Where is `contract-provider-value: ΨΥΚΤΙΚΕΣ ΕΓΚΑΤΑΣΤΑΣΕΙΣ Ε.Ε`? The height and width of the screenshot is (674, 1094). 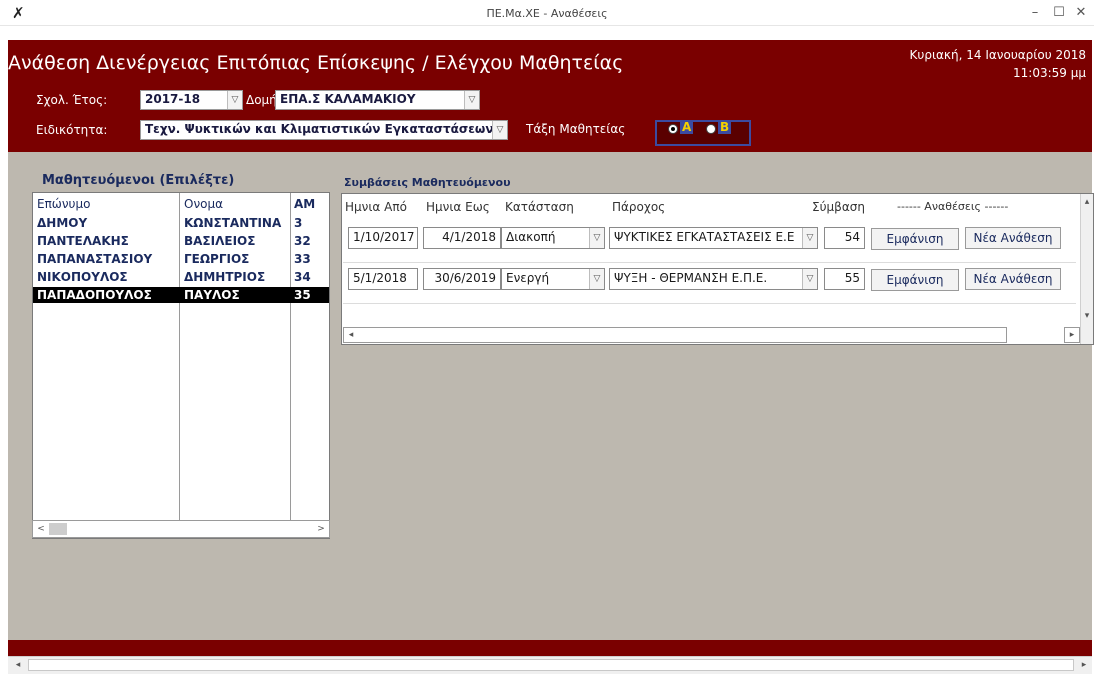 contract-provider-value: ΨΥΚΤΙΚΕΣ ΕΓΚΑΤΑΣΤΑΣΕΙΣ Ε.Ε is located at coordinates (704, 237).